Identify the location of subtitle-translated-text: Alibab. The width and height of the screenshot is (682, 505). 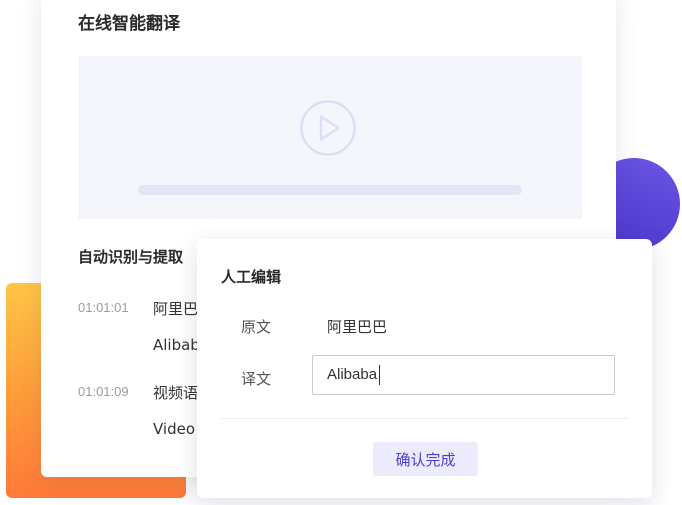
(176, 345).